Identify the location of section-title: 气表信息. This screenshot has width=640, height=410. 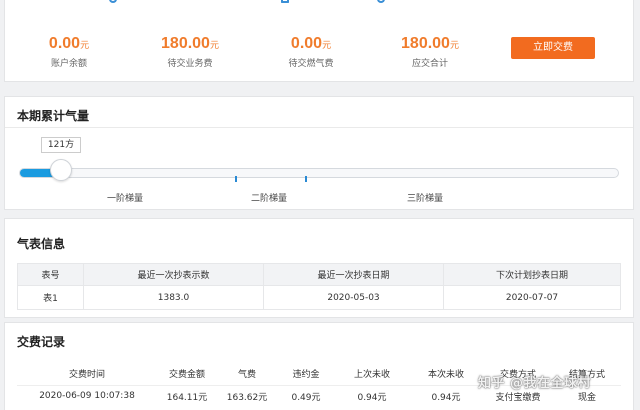
(41, 244).